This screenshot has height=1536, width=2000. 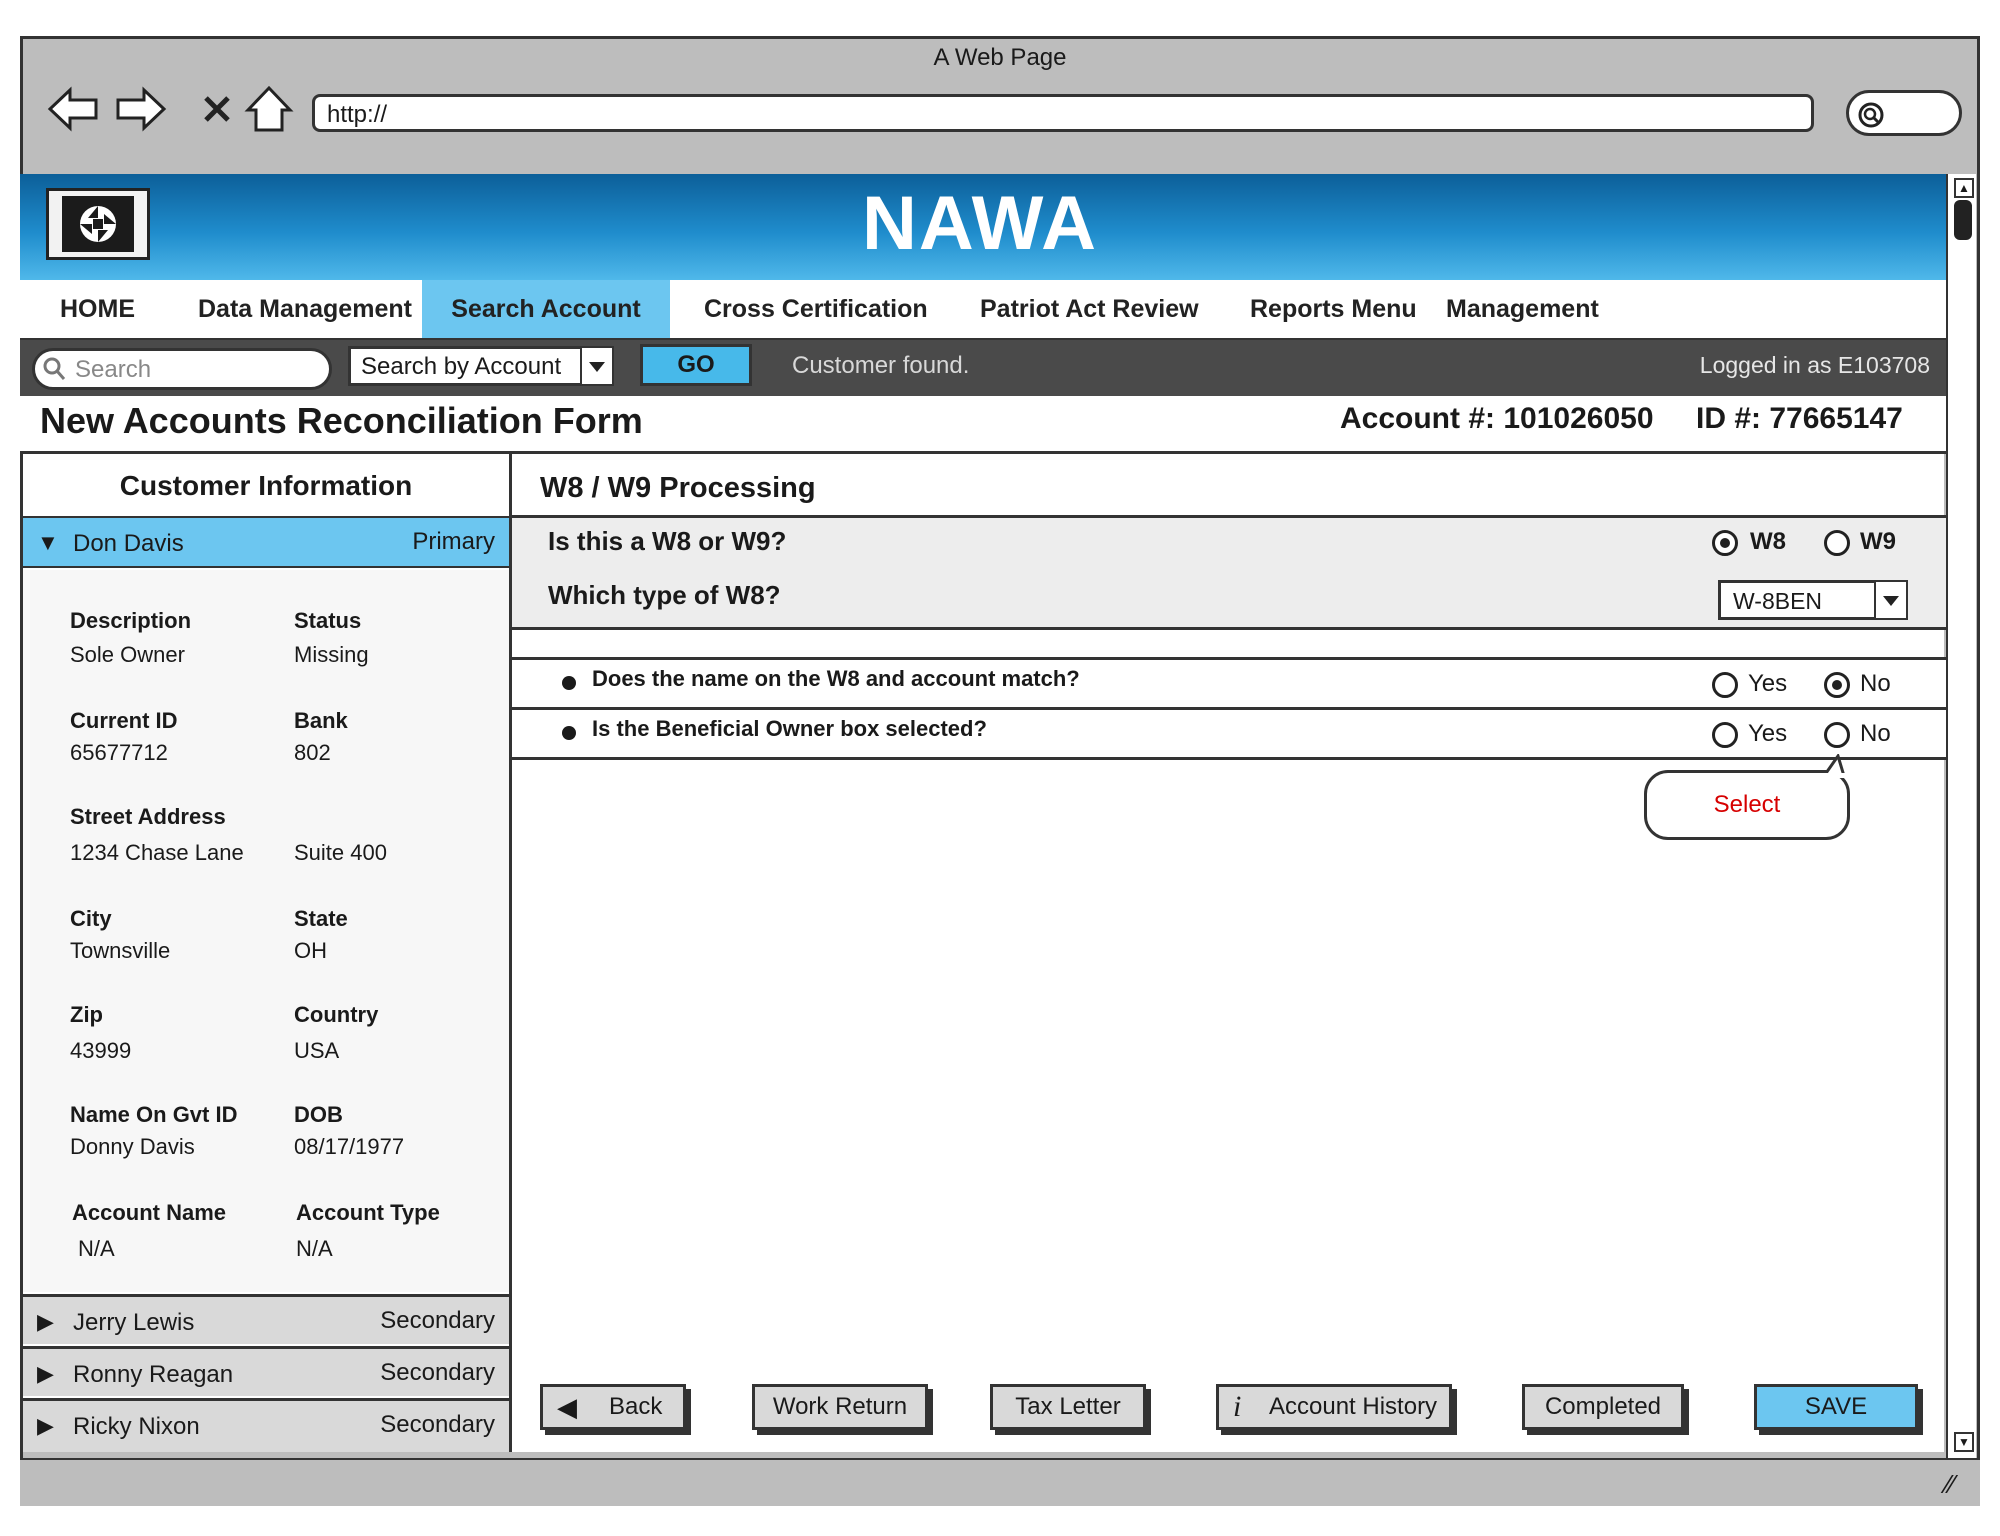 What do you see at coordinates (328, 620) in the screenshot?
I see `field-label: Status` at bounding box center [328, 620].